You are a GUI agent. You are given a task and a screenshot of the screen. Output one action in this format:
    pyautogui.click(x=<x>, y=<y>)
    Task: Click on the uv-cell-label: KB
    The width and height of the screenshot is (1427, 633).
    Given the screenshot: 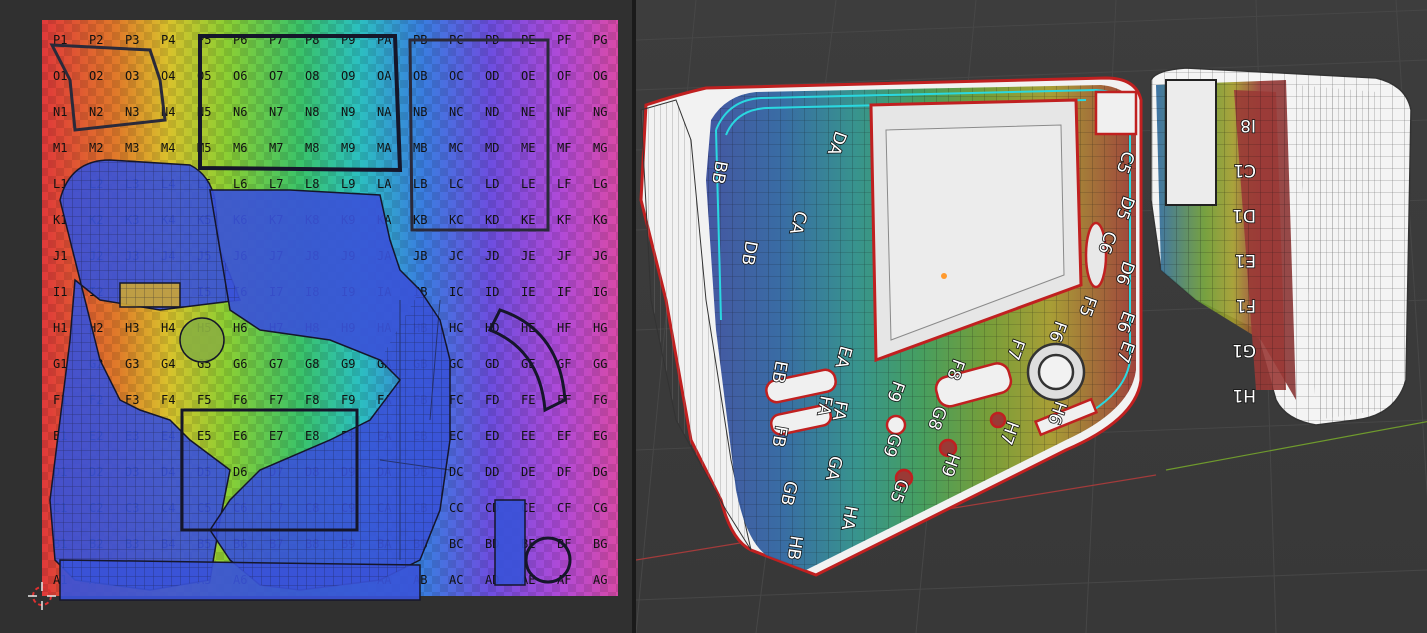 What is the action you would take?
    pyautogui.click(x=420, y=220)
    